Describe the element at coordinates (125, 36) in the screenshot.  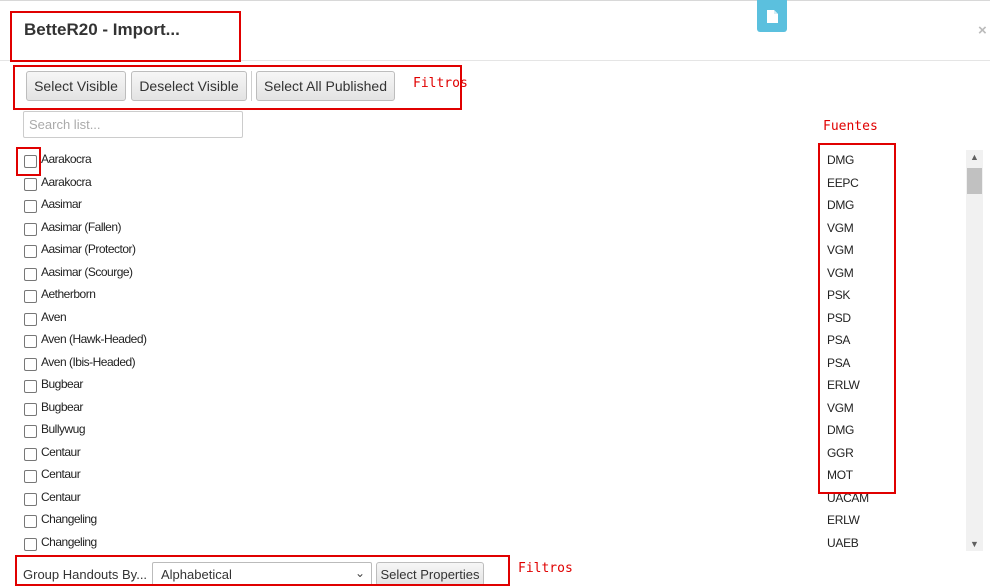
I see `annotation-title-box` at that location.